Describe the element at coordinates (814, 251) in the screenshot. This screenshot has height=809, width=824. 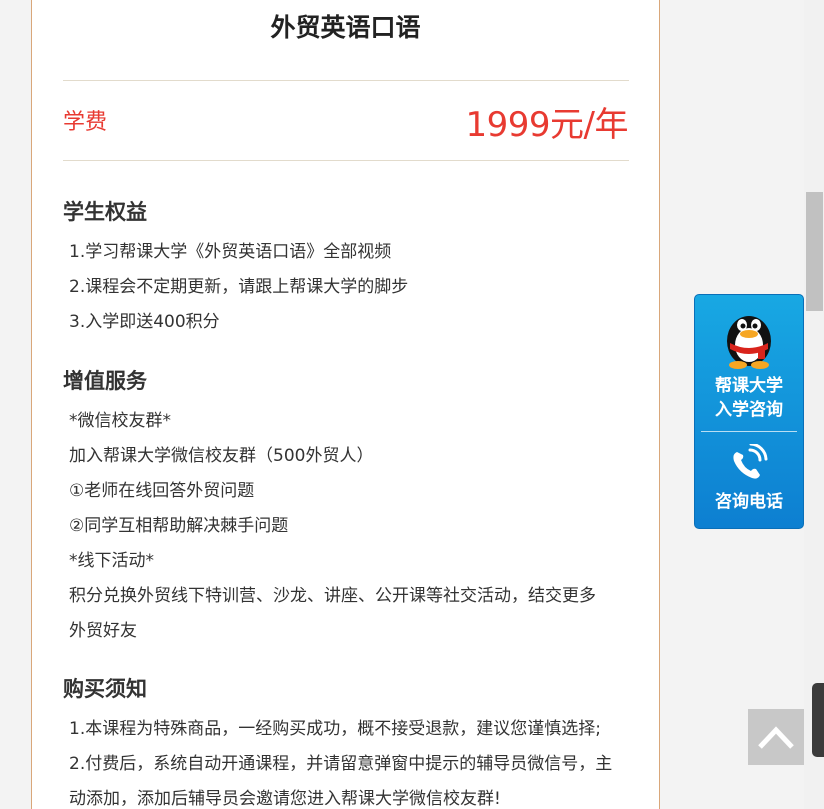
I see `scrollbar-thumb` at that location.